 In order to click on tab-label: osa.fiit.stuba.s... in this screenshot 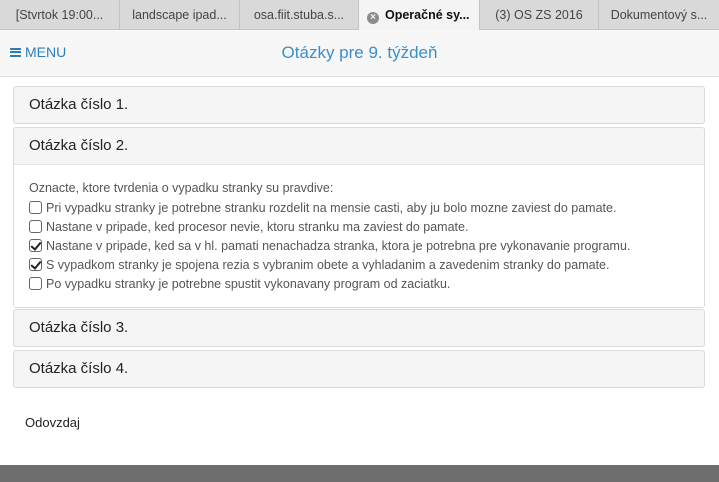, I will do `click(299, 15)`.